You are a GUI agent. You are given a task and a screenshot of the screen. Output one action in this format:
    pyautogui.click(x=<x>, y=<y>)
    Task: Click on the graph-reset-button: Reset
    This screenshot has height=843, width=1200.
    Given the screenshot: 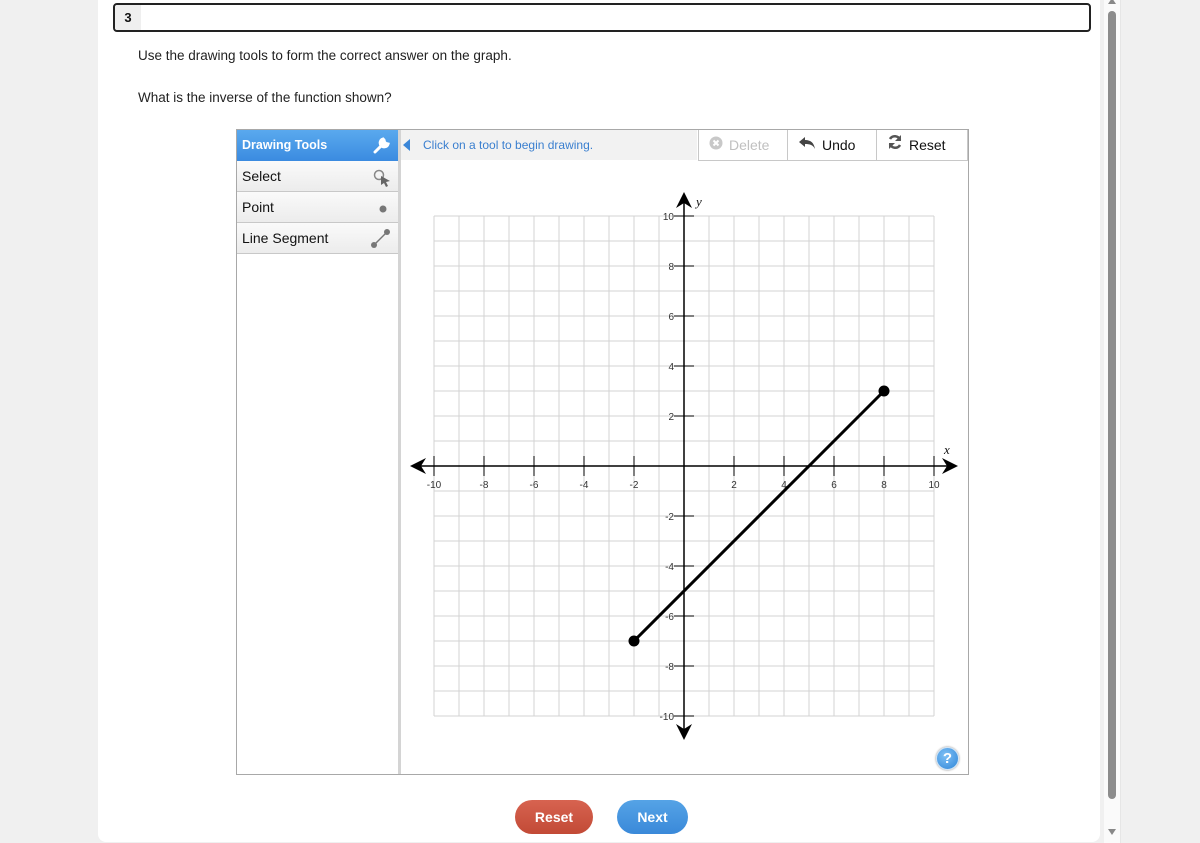 What is the action you would take?
    pyautogui.click(x=922, y=145)
    